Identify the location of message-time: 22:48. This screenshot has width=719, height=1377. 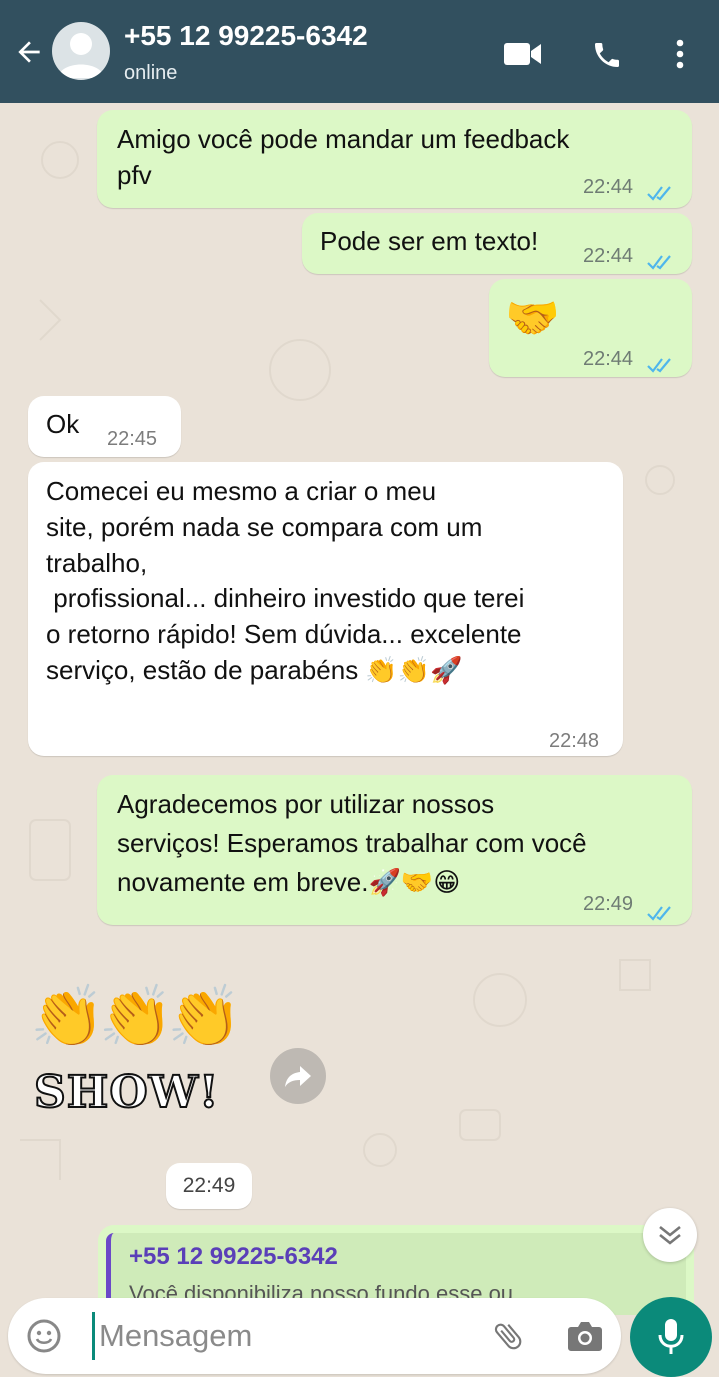
(574, 741).